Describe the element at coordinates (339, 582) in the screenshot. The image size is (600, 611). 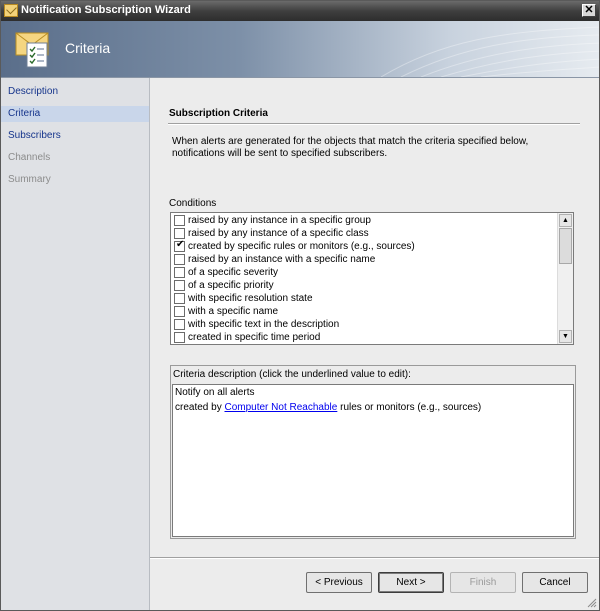
I see `previous-button: < Previous` at that location.